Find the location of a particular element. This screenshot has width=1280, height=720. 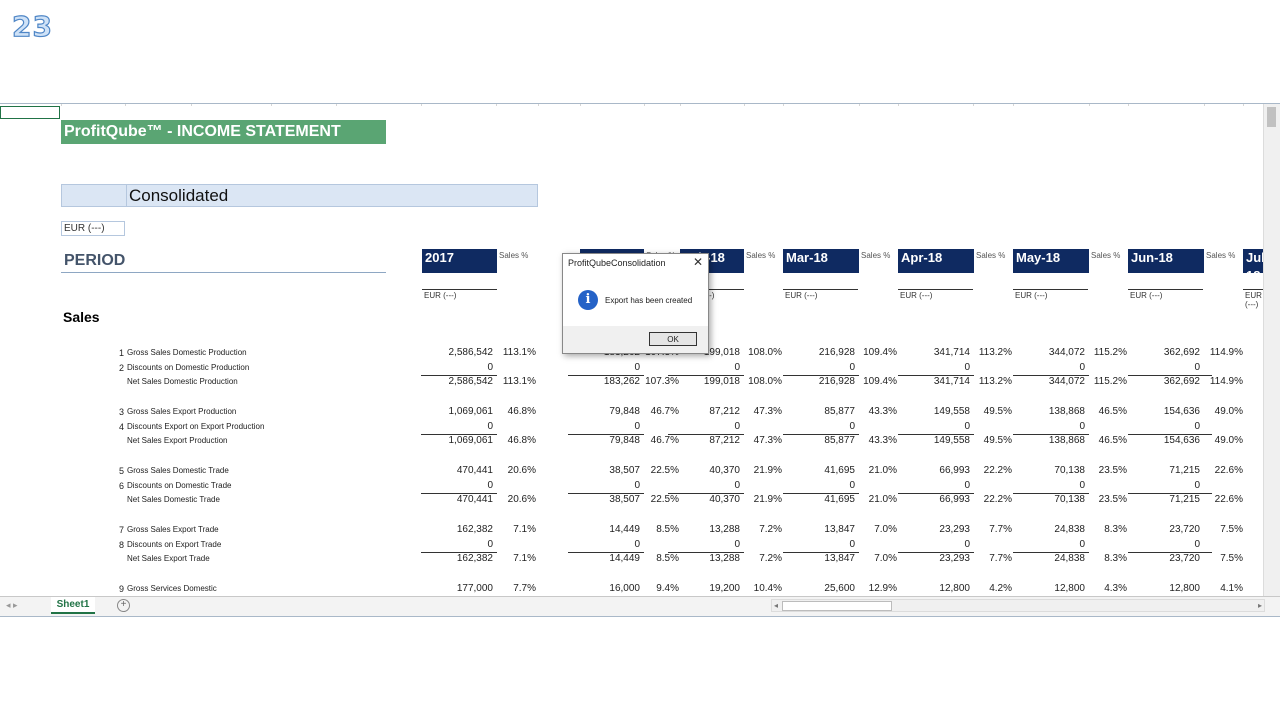

pct-cell: 4.1% is located at coordinates (1223, 588).